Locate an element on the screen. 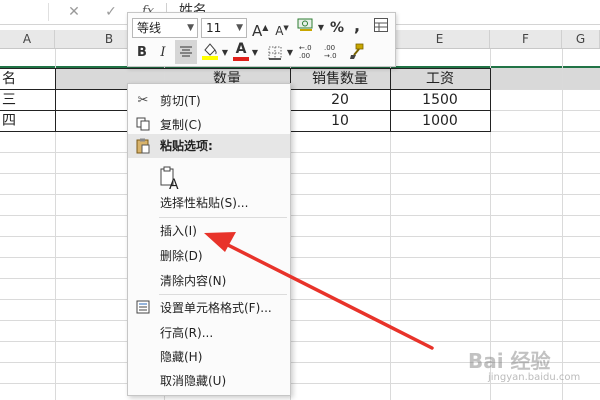 Image resolution: width=600 pixels, height=400 pixels. font-color-icon: A is located at coordinates (241, 49).